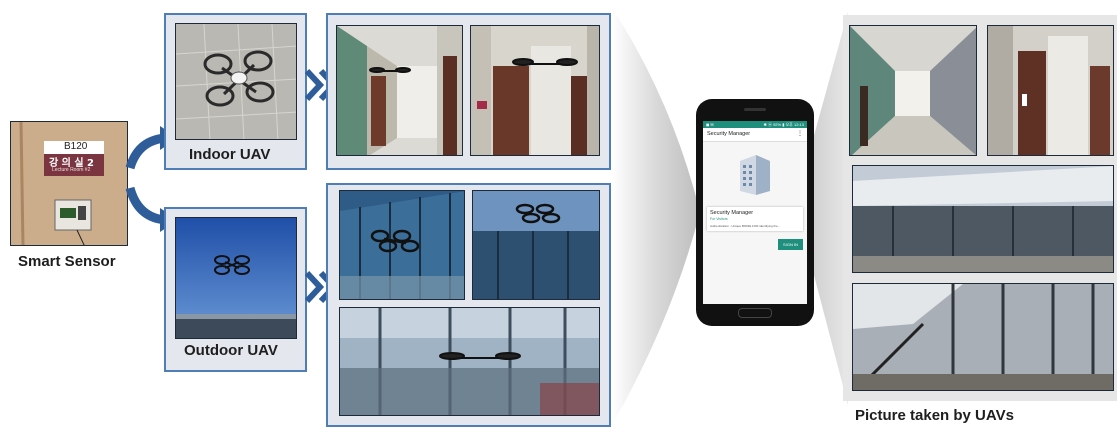  I want to click on smart-sensor-caption: Smart Sensor, so click(67, 261).